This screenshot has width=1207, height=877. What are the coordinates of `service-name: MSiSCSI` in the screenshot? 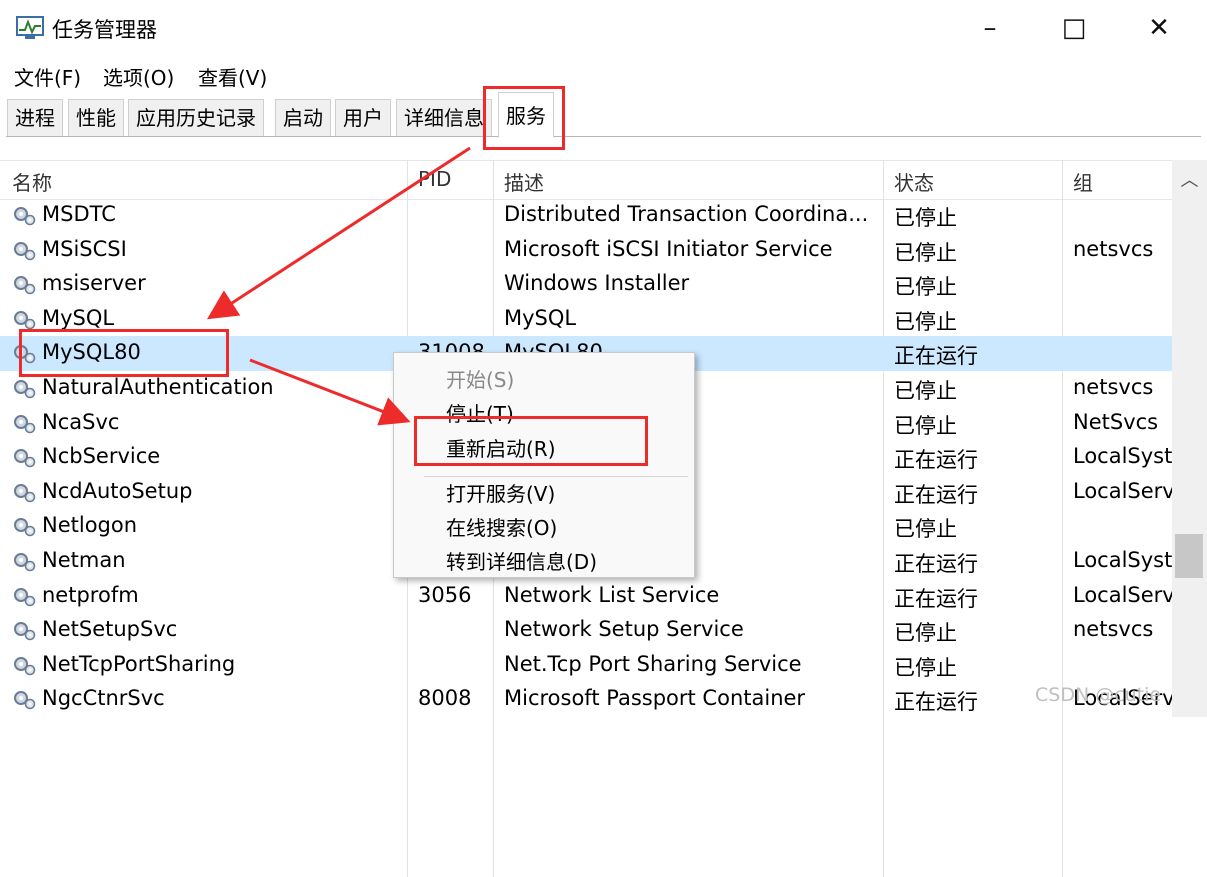 It's located at (84, 248).